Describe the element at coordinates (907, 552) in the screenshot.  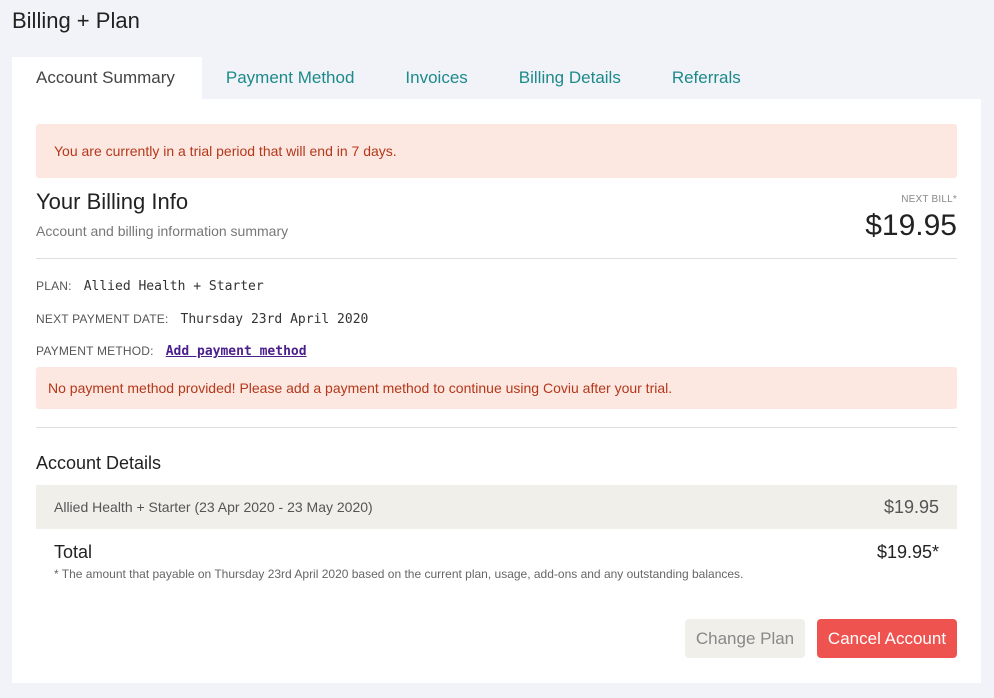
I see `total-amount: $19.95*` at that location.